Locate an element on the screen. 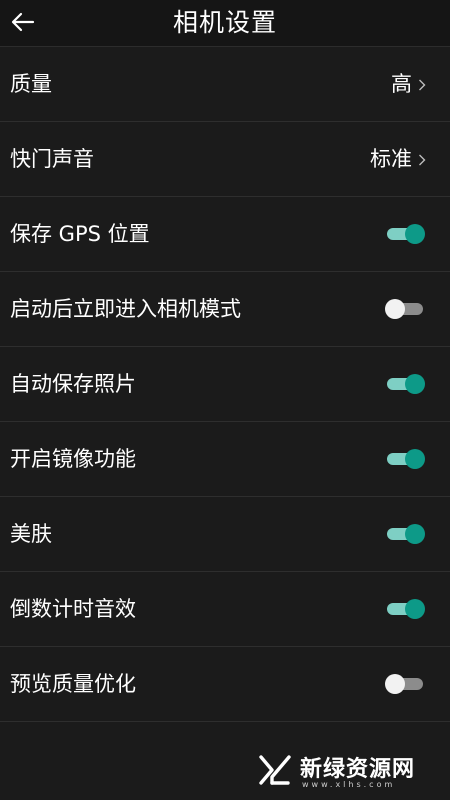  setting-label: 启动后立即进入相机模式 is located at coordinates (125, 309).